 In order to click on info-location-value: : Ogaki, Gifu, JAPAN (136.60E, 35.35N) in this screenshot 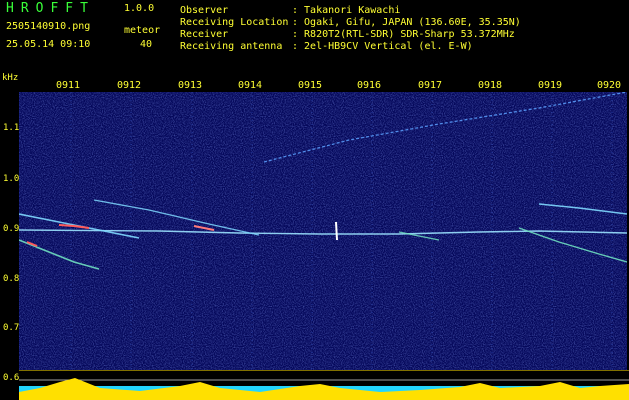, I will do `click(406, 22)`.